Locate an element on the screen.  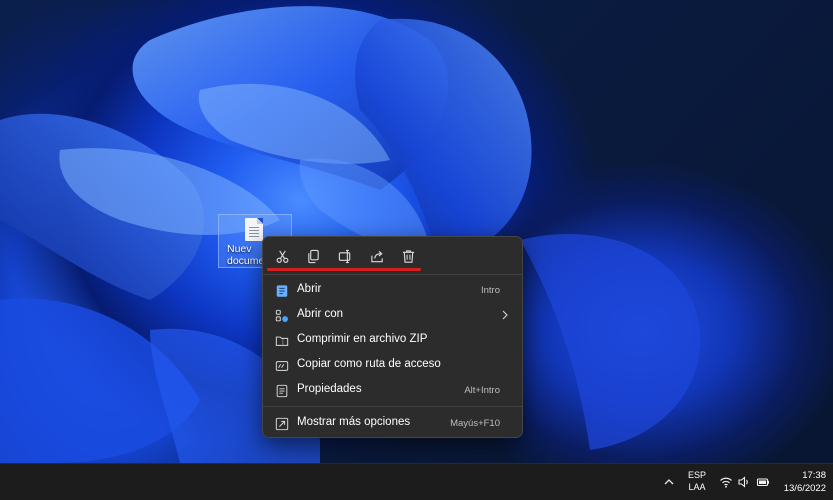
trash-icon is located at coordinates (408, 256).